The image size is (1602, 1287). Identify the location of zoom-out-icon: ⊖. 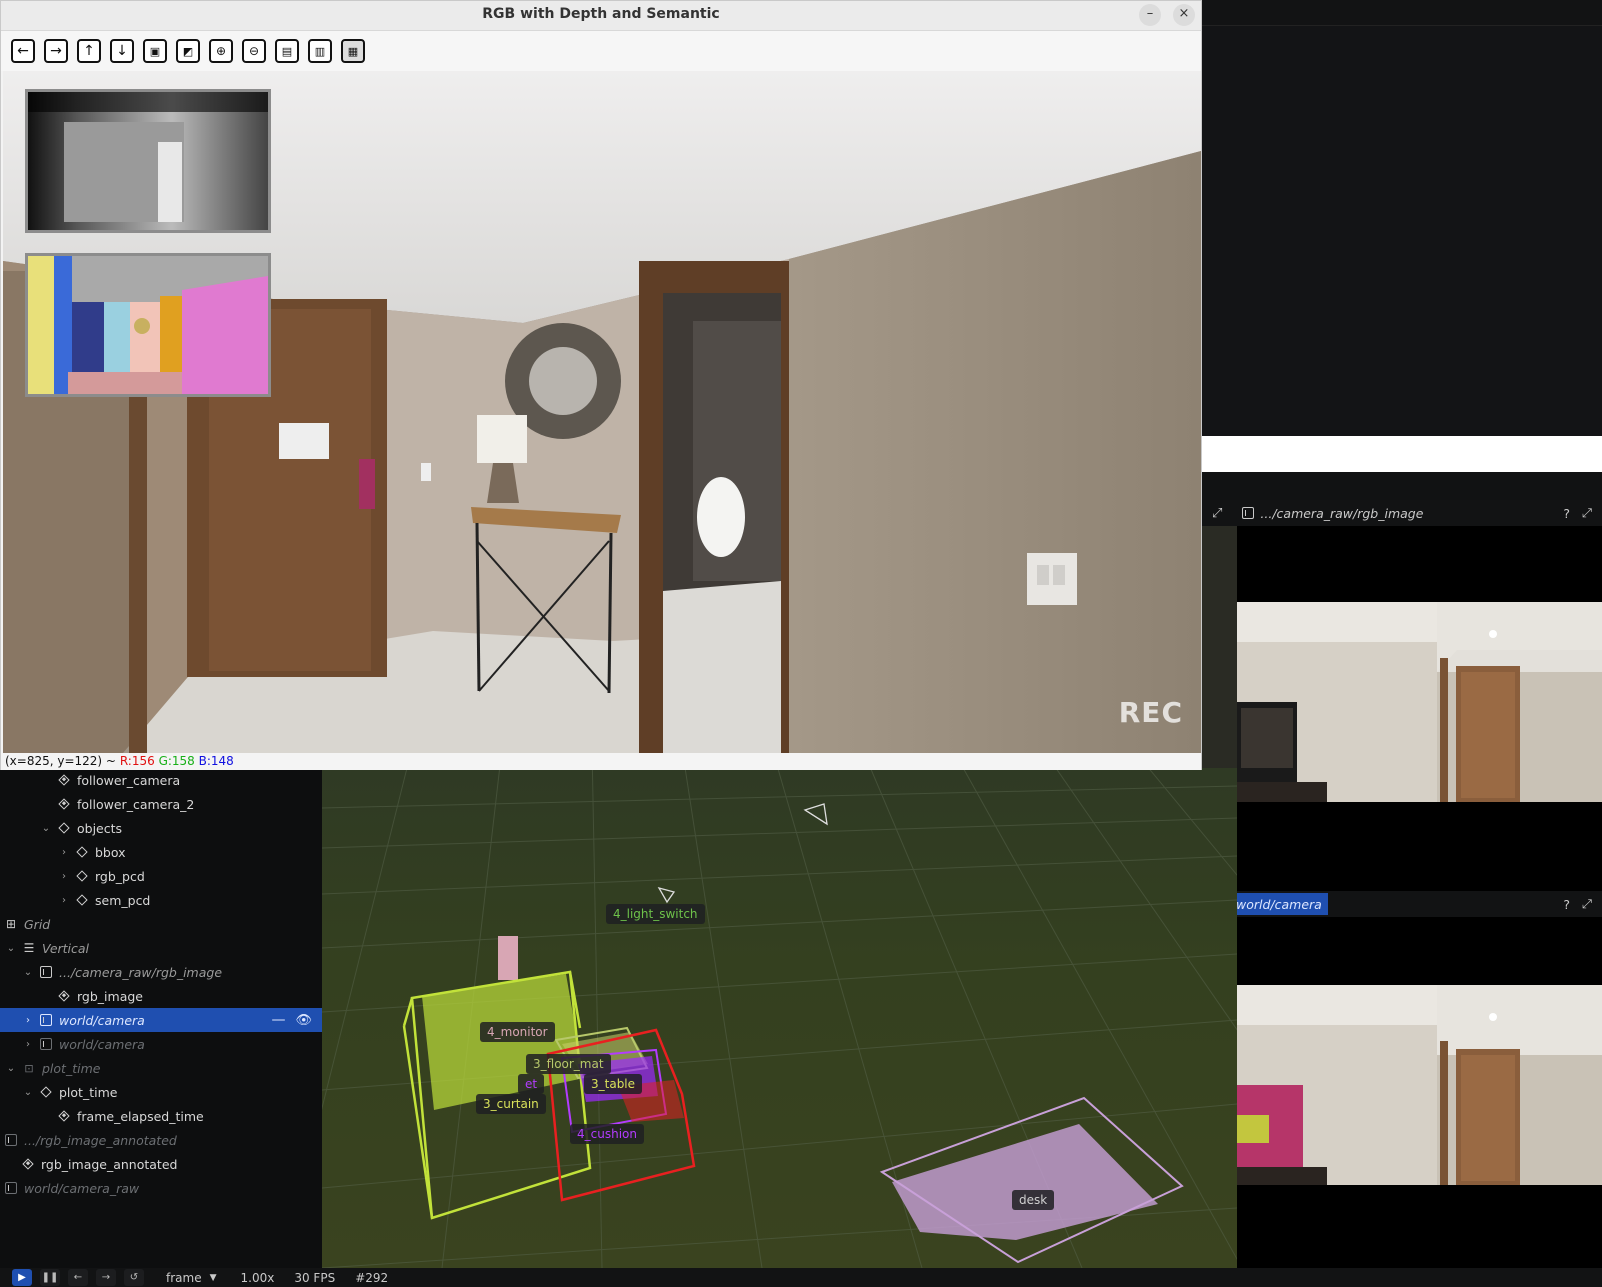
(254, 51).